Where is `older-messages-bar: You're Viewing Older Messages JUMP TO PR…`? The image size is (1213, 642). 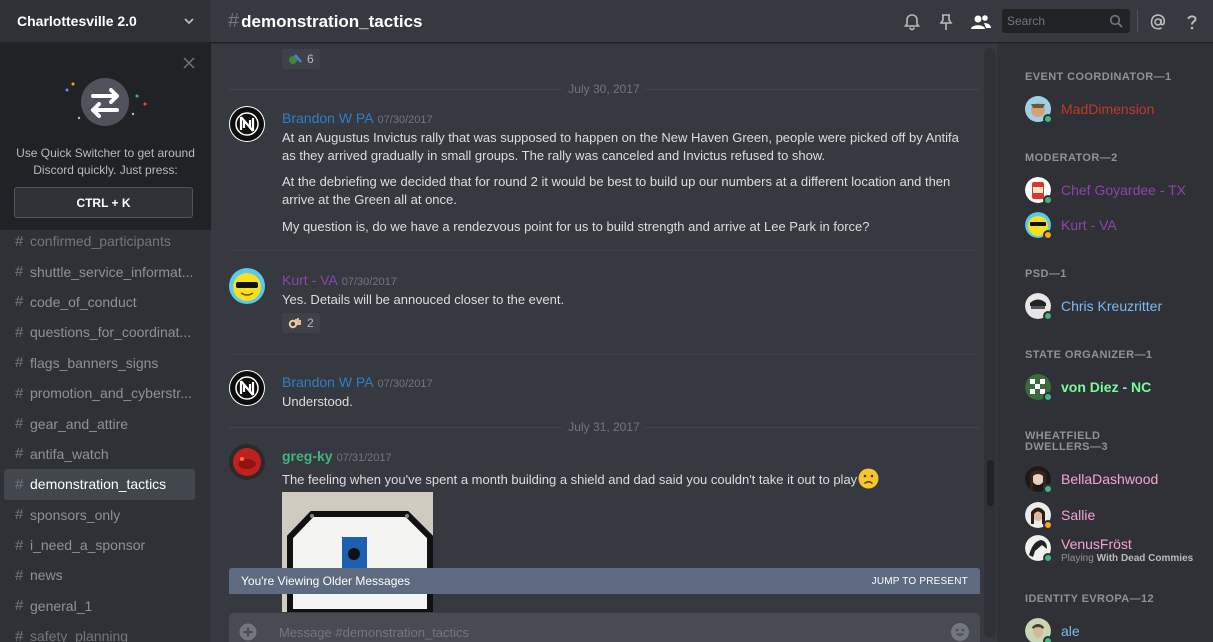
older-messages-bar: You're Viewing Older Messages JUMP TO PR… is located at coordinates (604, 581).